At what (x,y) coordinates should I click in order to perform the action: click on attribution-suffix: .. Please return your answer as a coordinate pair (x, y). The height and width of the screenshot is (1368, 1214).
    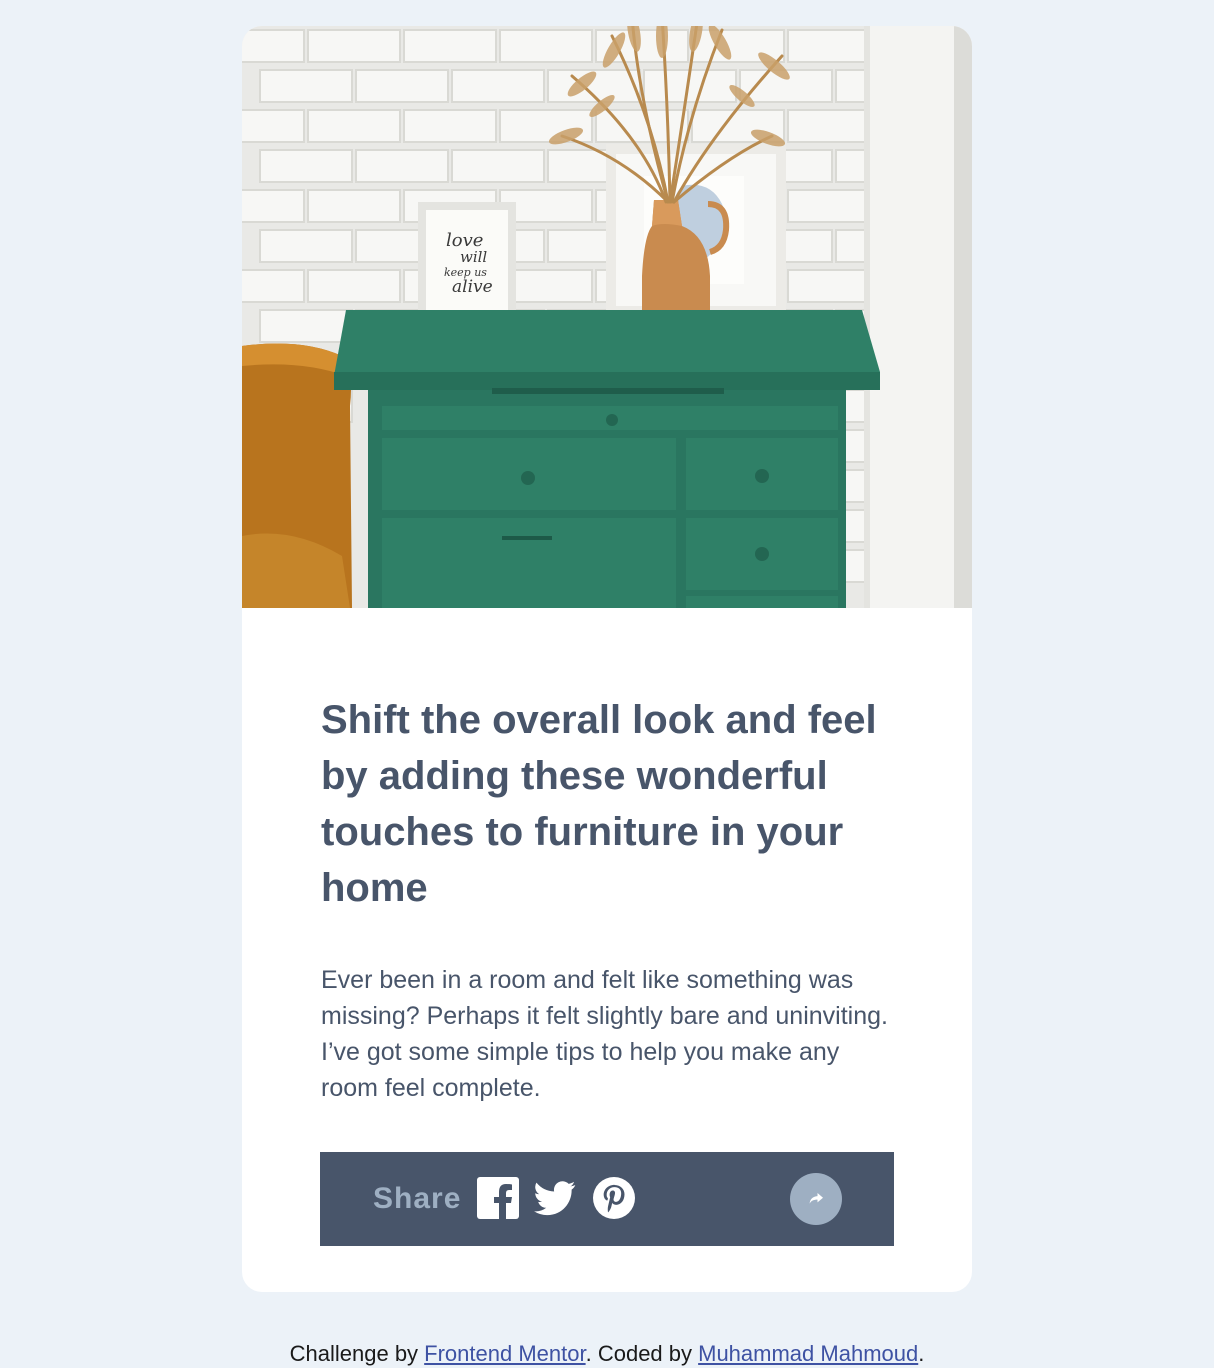
    Looking at the image, I should click on (921, 1353).